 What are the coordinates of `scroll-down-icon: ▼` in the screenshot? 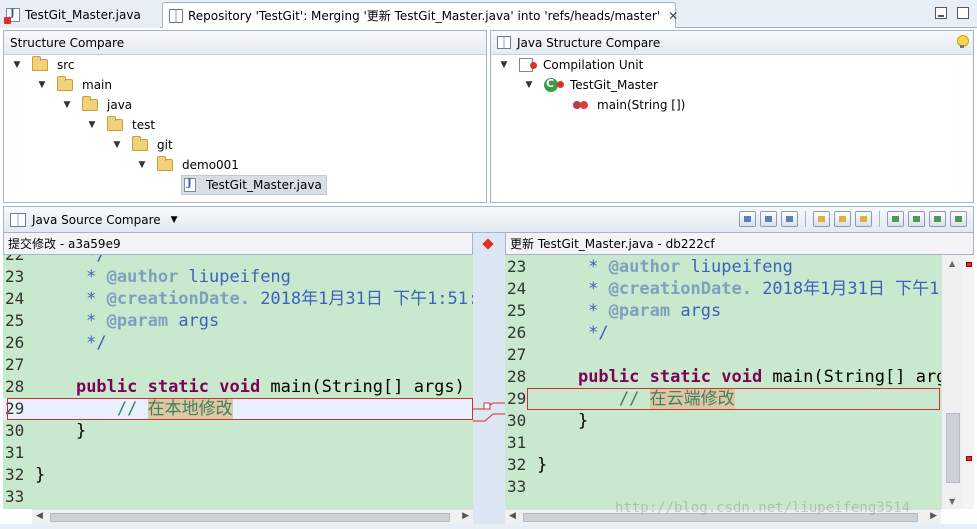 It's located at (952, 501).